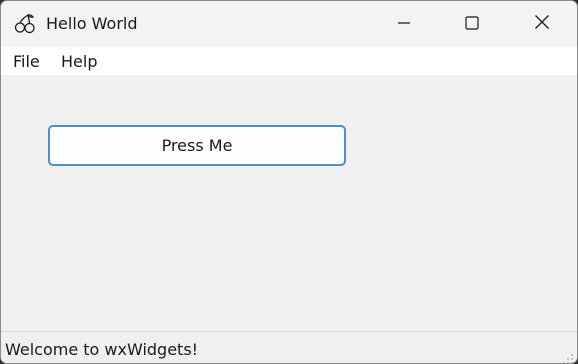 This screenshot has height=364, width=578. What do you see at coordinates (568, 356) in the screenshot?
I see `resize-grip-icon` at bounding box center [568, 356].